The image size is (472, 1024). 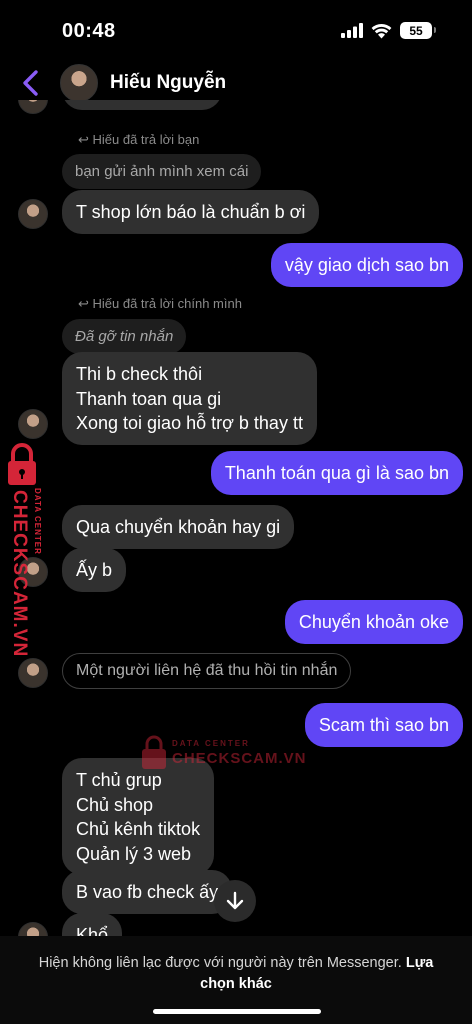 What do you see at coordinates (149, 398) in the screenshot?
I see `message-line: Thanh toan qua gi` at bounding box center [149, 398].